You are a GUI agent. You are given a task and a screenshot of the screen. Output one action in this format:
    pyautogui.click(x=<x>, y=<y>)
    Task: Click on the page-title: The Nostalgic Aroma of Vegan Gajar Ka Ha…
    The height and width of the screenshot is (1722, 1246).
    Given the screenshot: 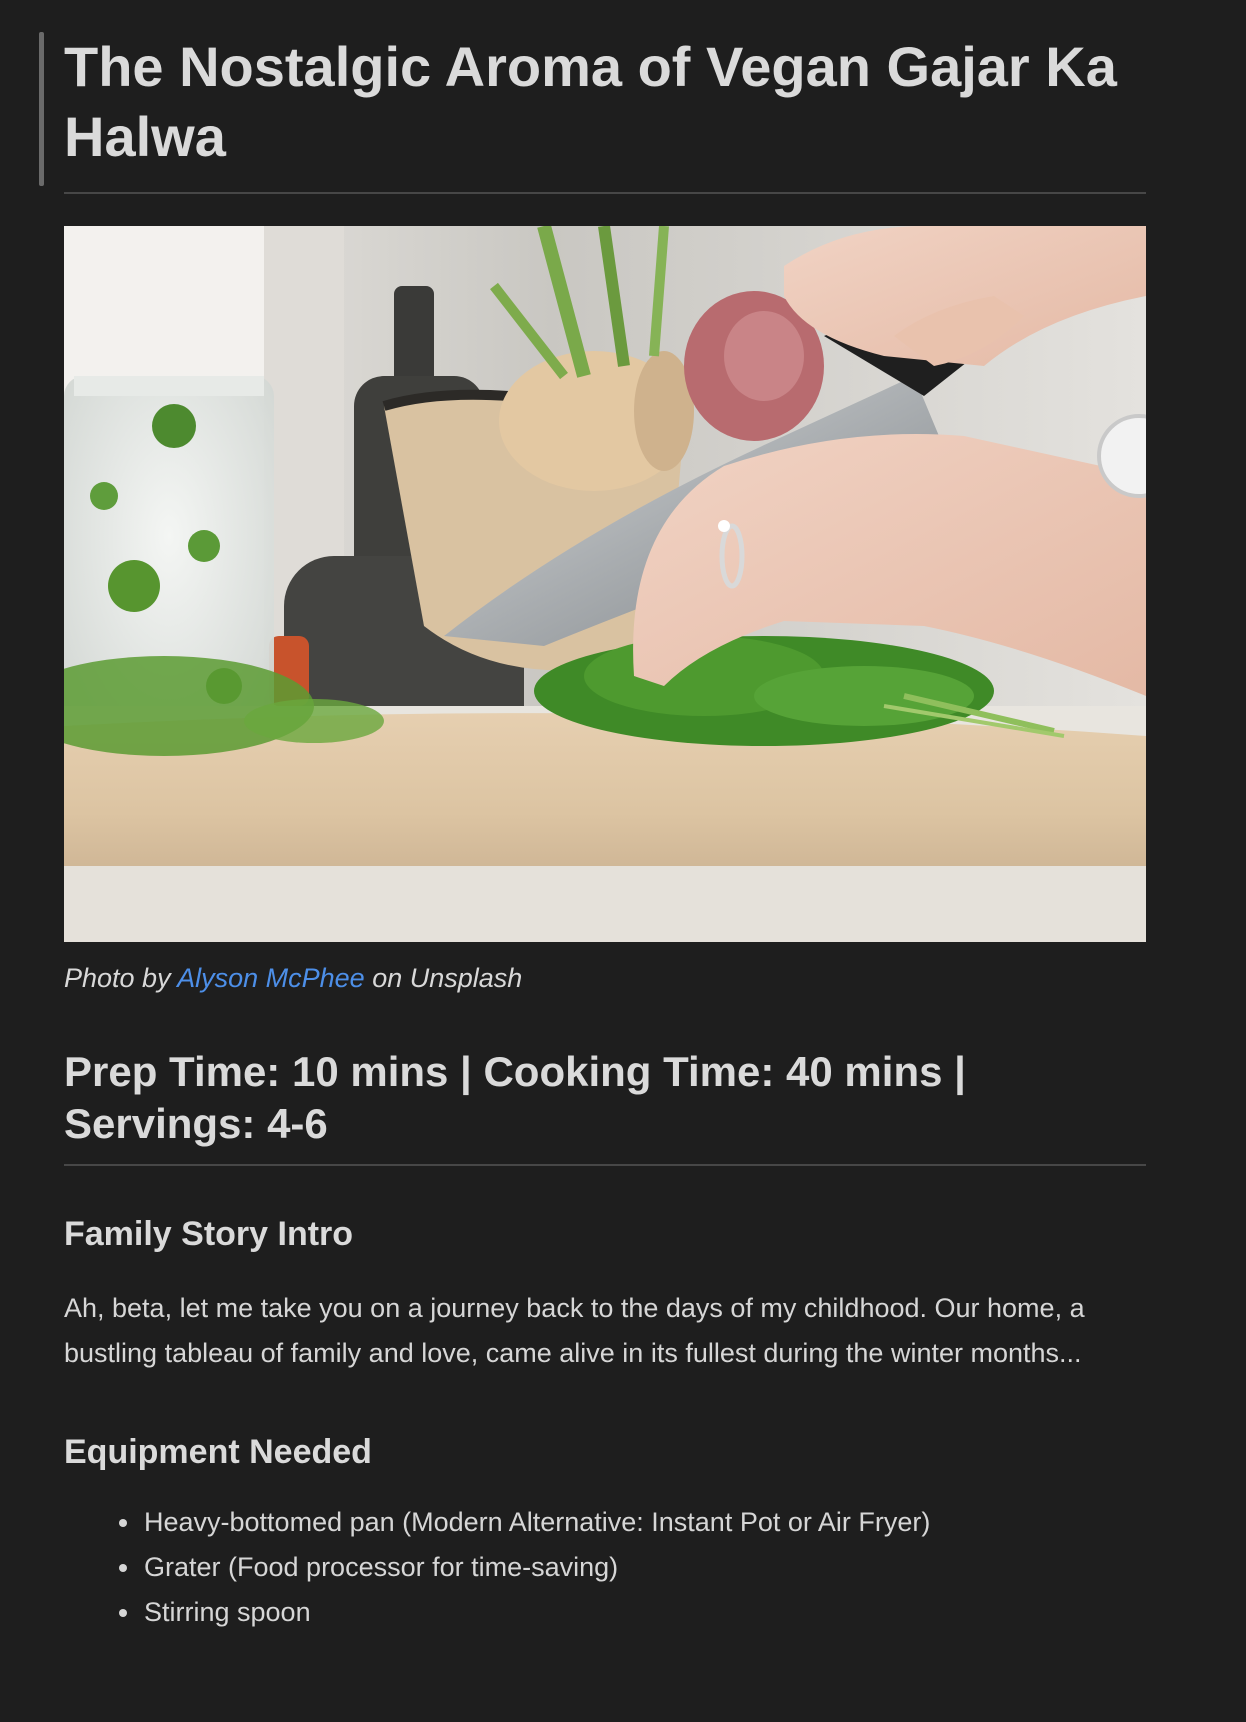 What is the action you would take?
    pyautogui.click(x=605, y=113)
    